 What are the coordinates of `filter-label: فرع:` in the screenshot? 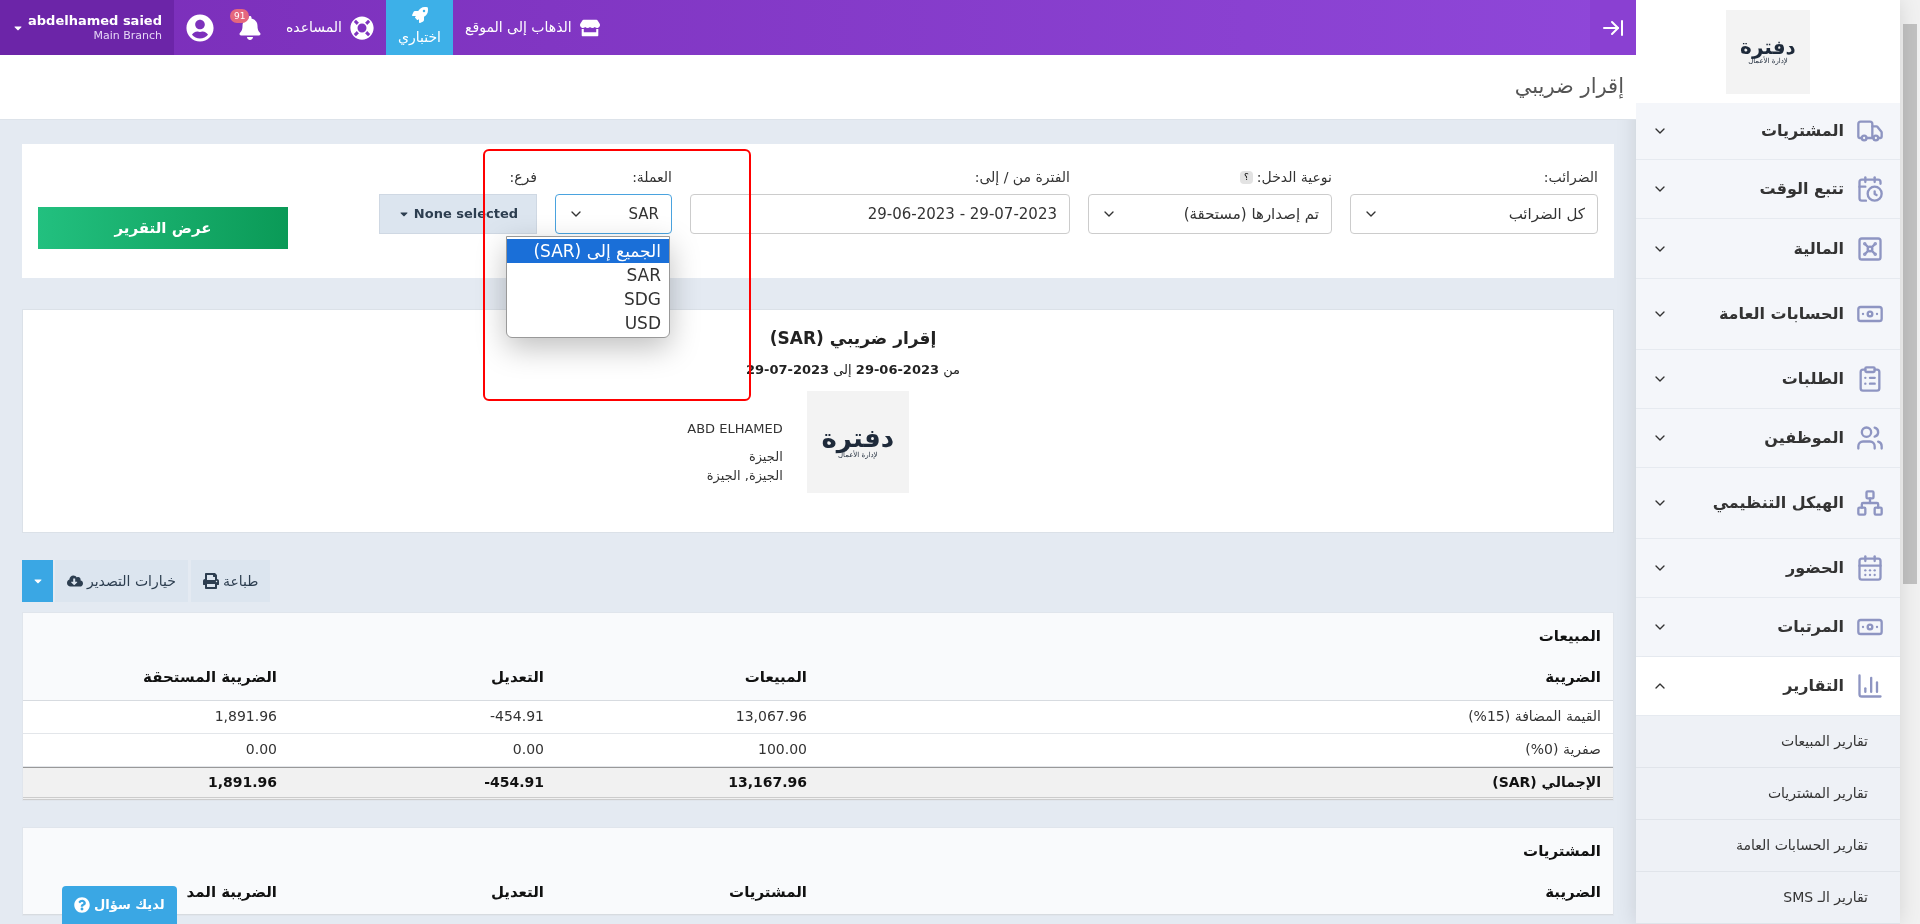 It's located at (523, 177).